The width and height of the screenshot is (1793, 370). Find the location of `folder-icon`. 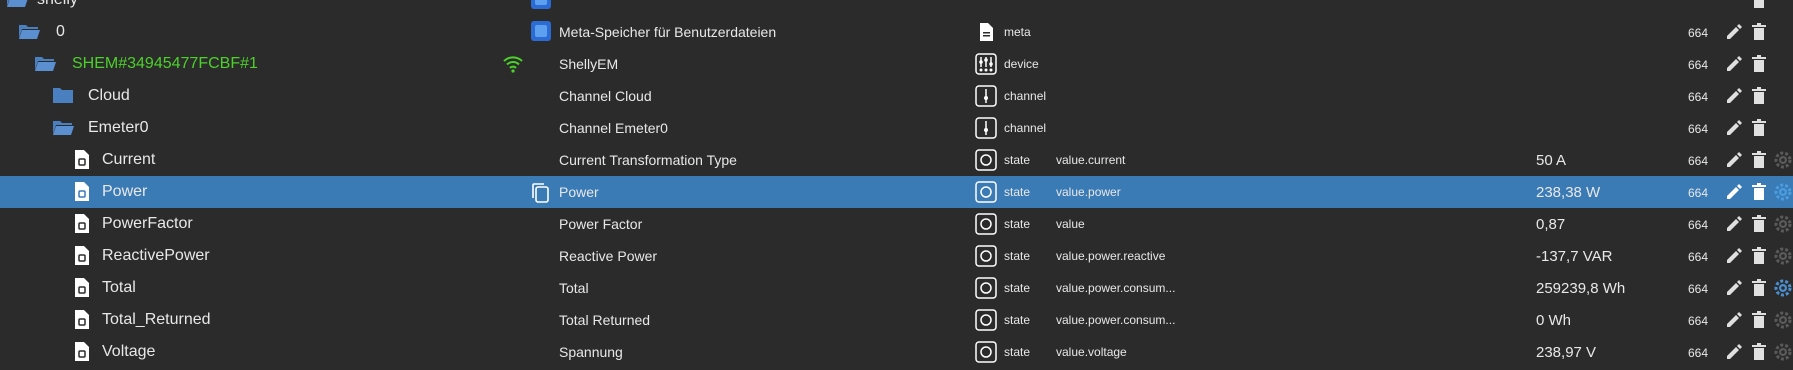

folder-icon is located at coordinates (63, 95).